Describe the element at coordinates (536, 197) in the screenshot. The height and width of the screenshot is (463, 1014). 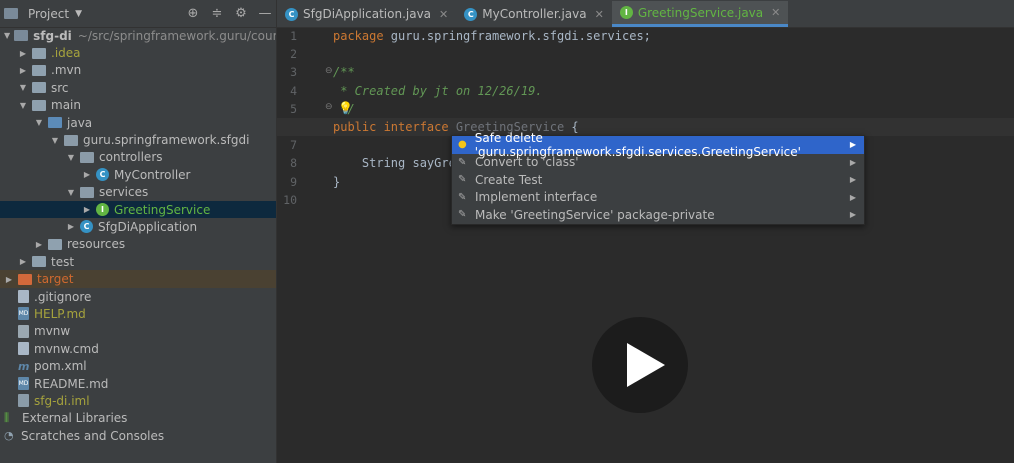
I see `menu-item-label: Implement interface` at that location.